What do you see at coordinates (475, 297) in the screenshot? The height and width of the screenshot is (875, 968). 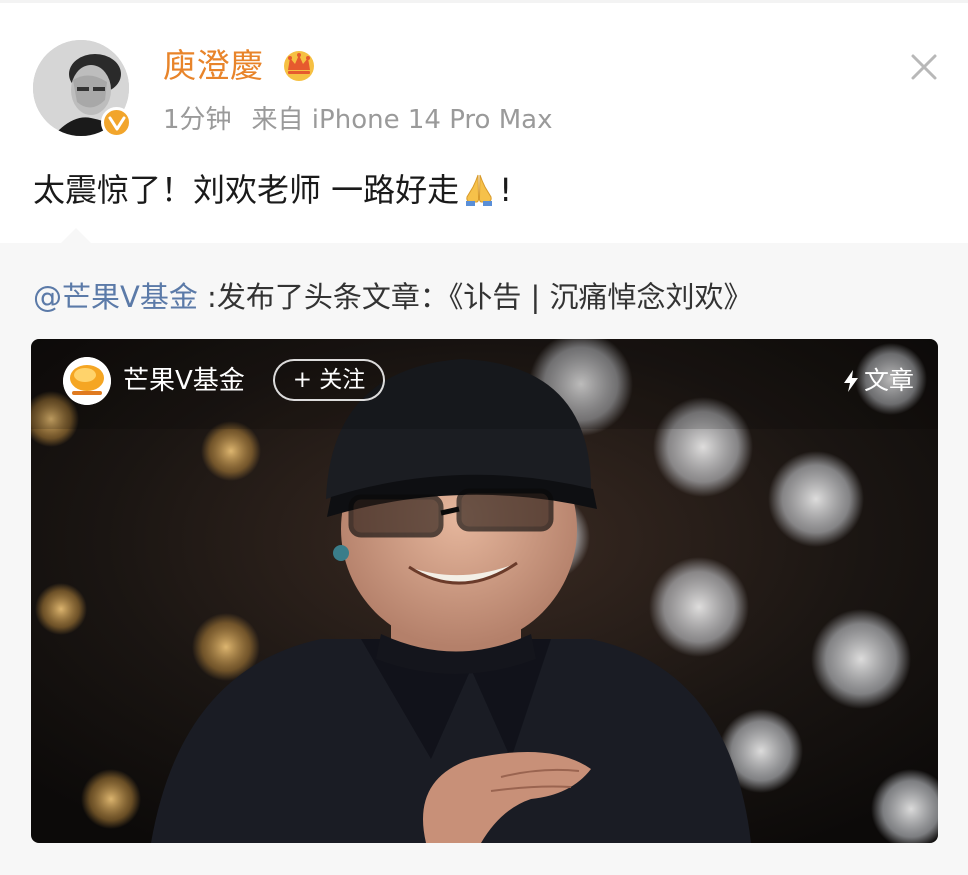 I see `repost-content: :发布了头条文章：《讣告 | 沉痛悼念刘欢》` at bounding box center [475, 297].